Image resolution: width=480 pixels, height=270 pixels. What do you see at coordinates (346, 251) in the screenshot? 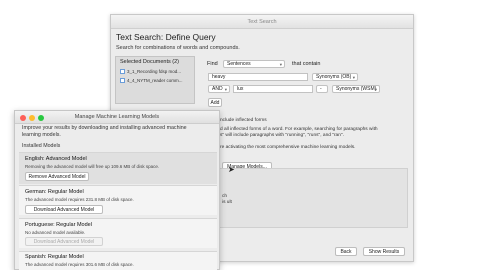
I see `back-button: Back` at bounding box center [346, 251].